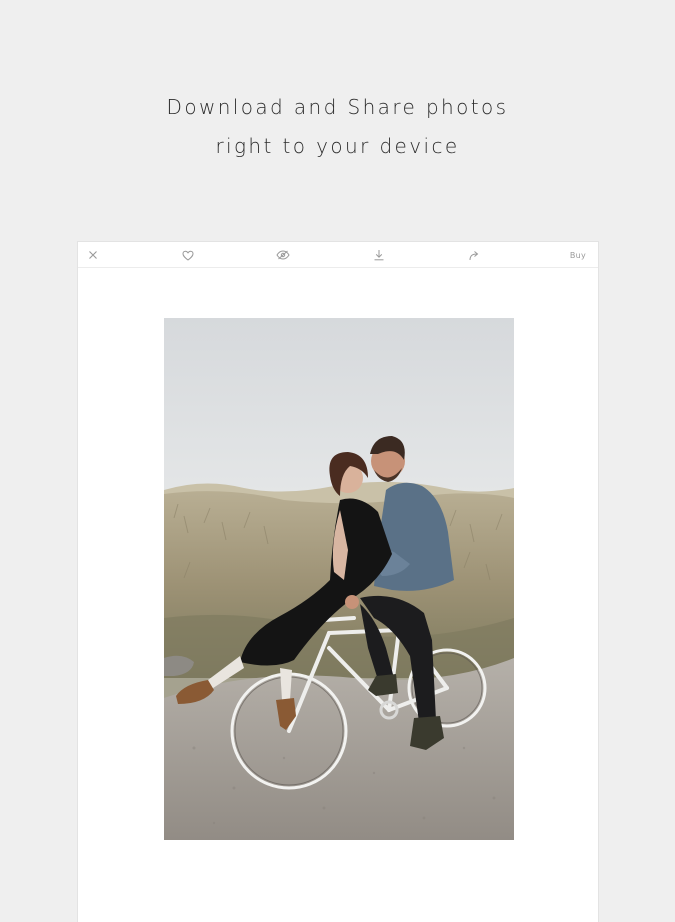 The height and width of the screenshot is (922, 675). I want to click on download-button, so click(379, 255).